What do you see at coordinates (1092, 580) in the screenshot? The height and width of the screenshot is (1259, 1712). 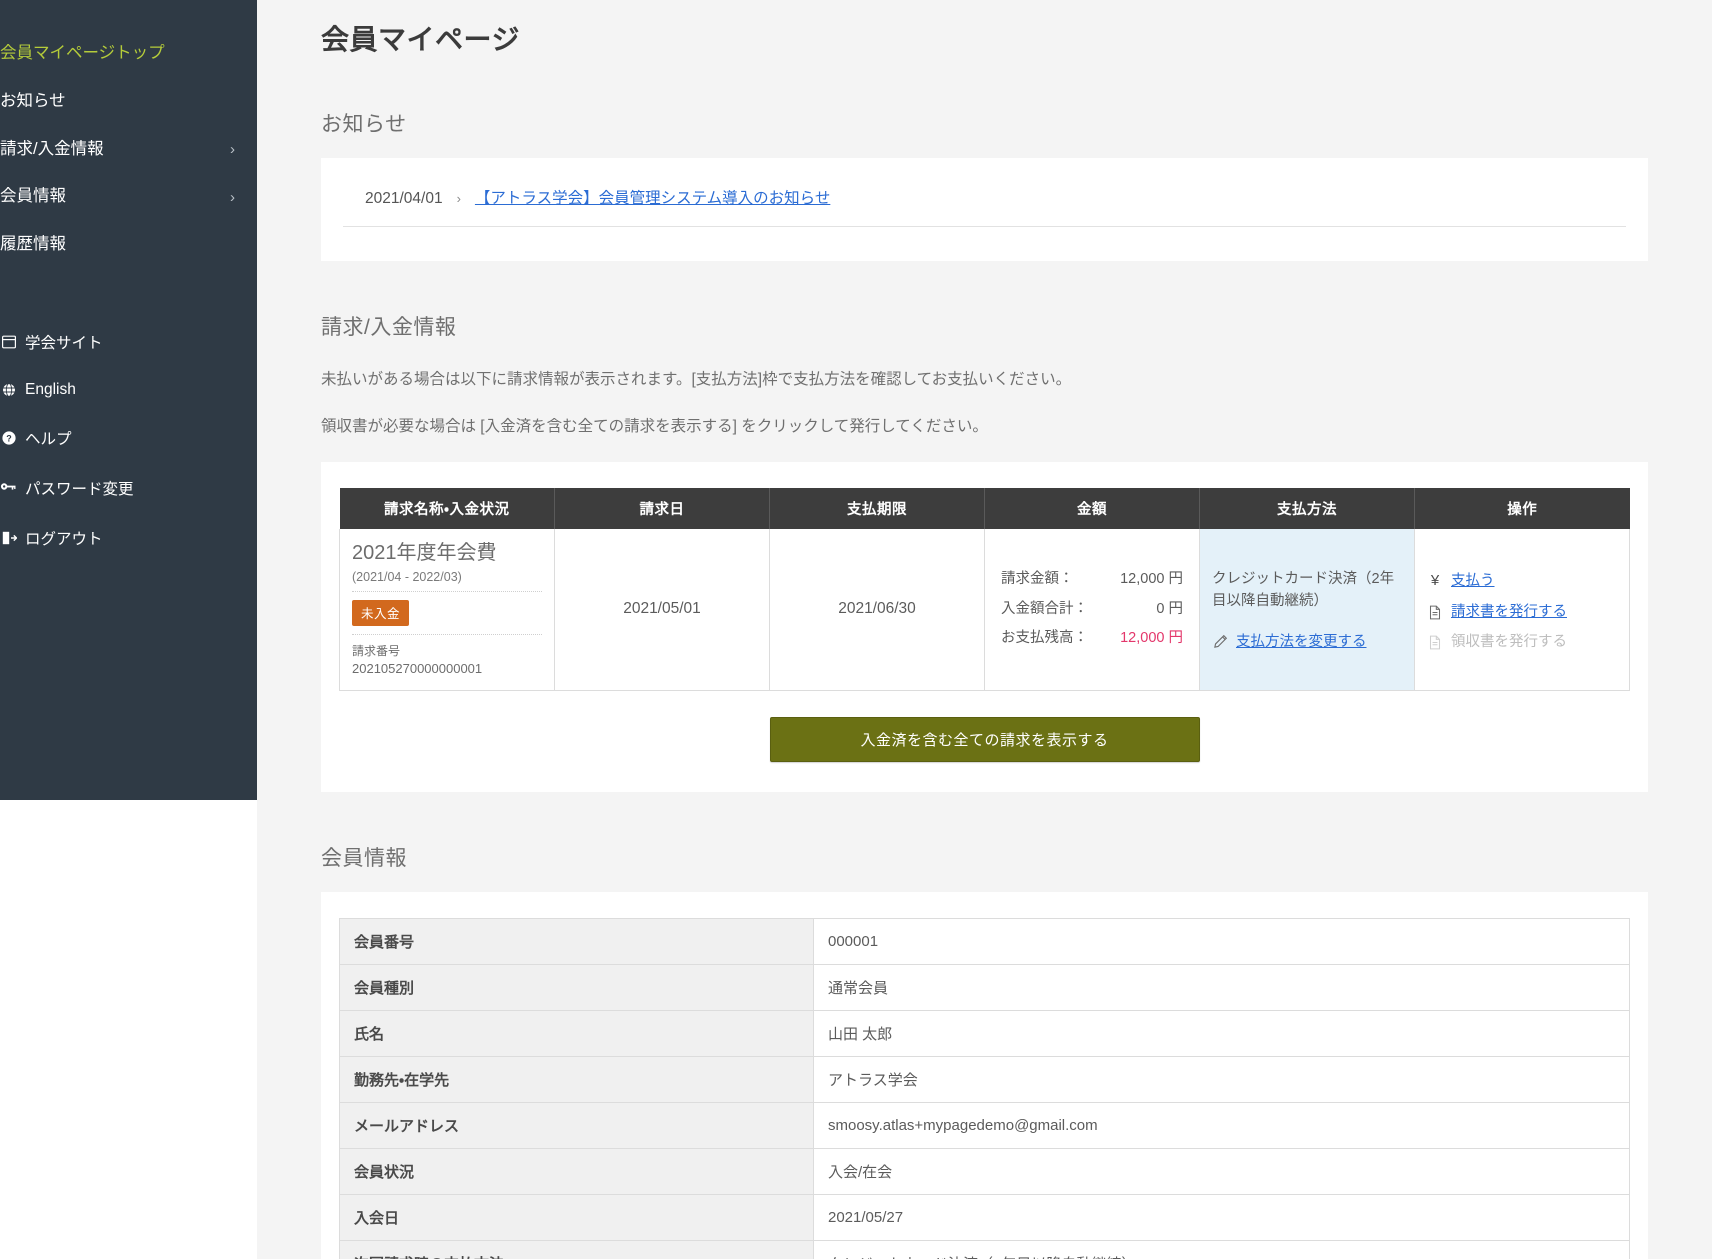 I see `amount-row-0: 請求金額： 12,000 円` at bounding box center [1092, 580].